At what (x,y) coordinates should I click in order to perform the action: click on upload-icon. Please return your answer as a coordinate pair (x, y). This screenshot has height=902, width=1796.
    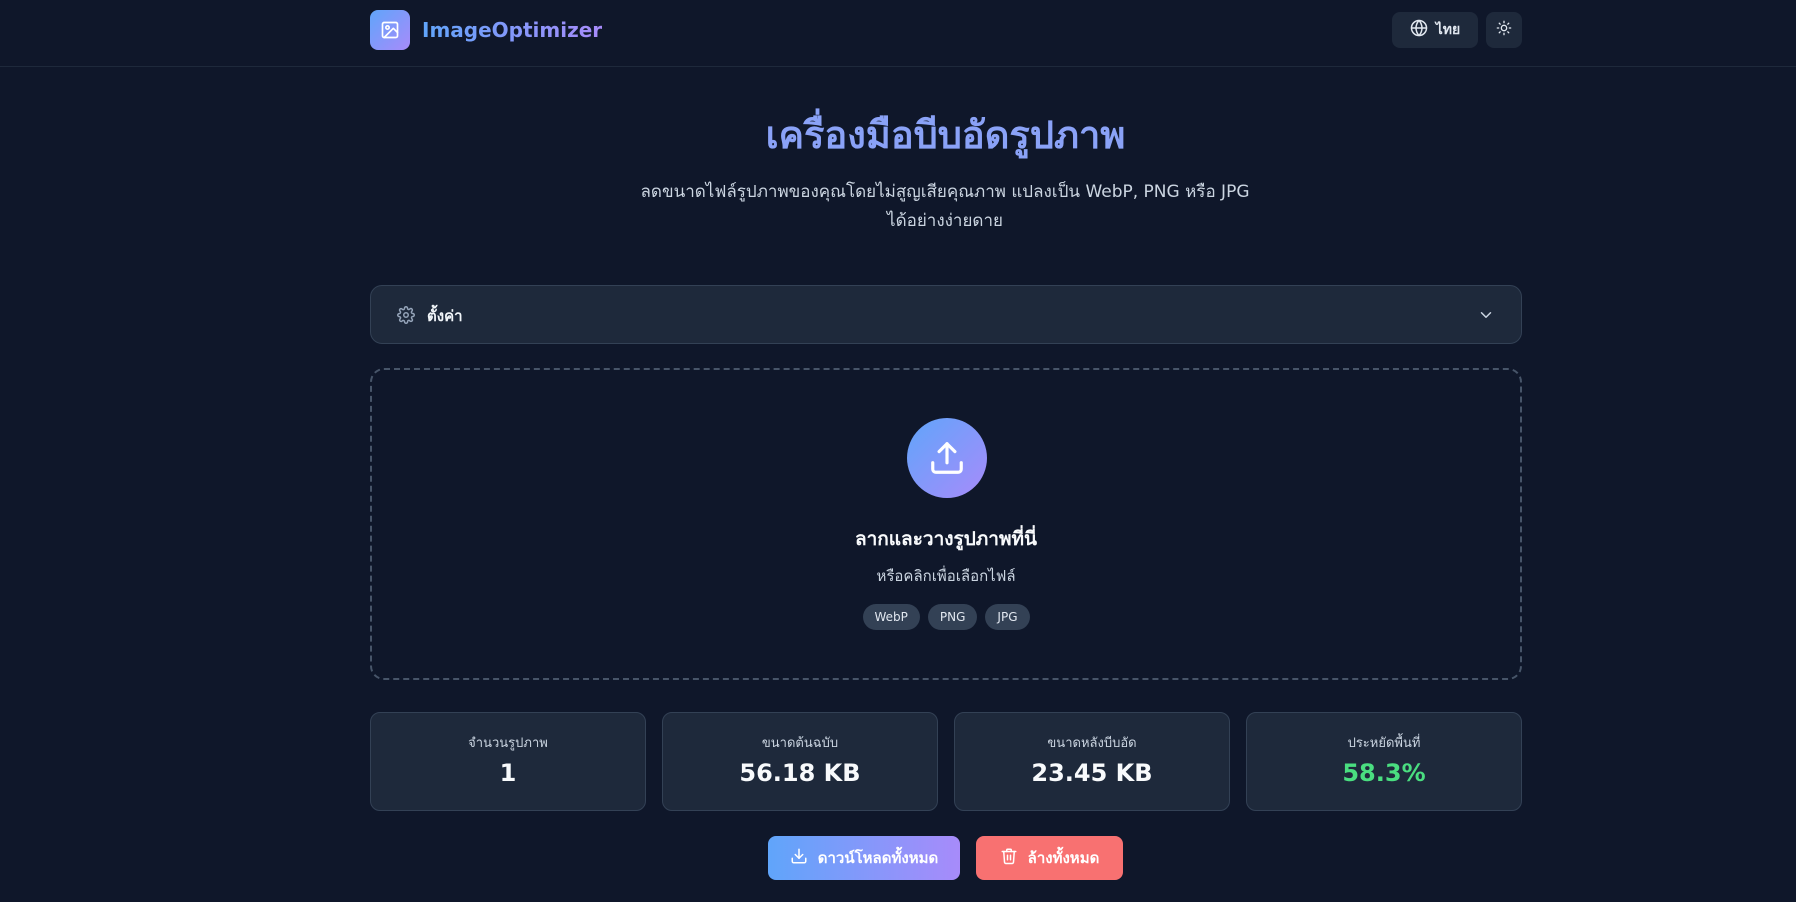
    Looking at the image, I should click on (947, 458).